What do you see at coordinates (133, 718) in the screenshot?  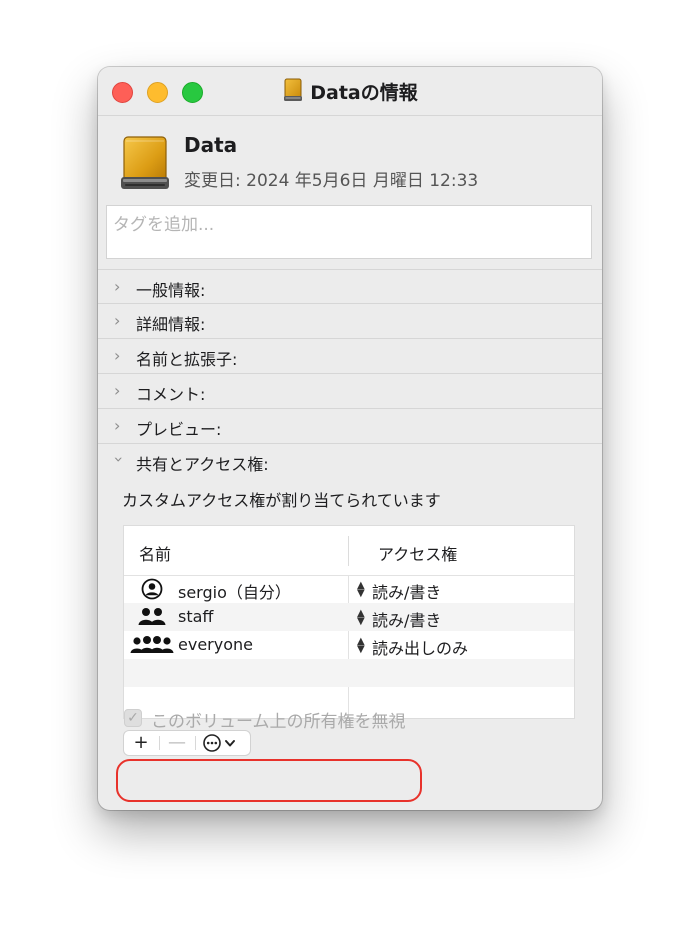 I see `ignore-ownership-checkbox: ✓` at bounding box center [133, 718].